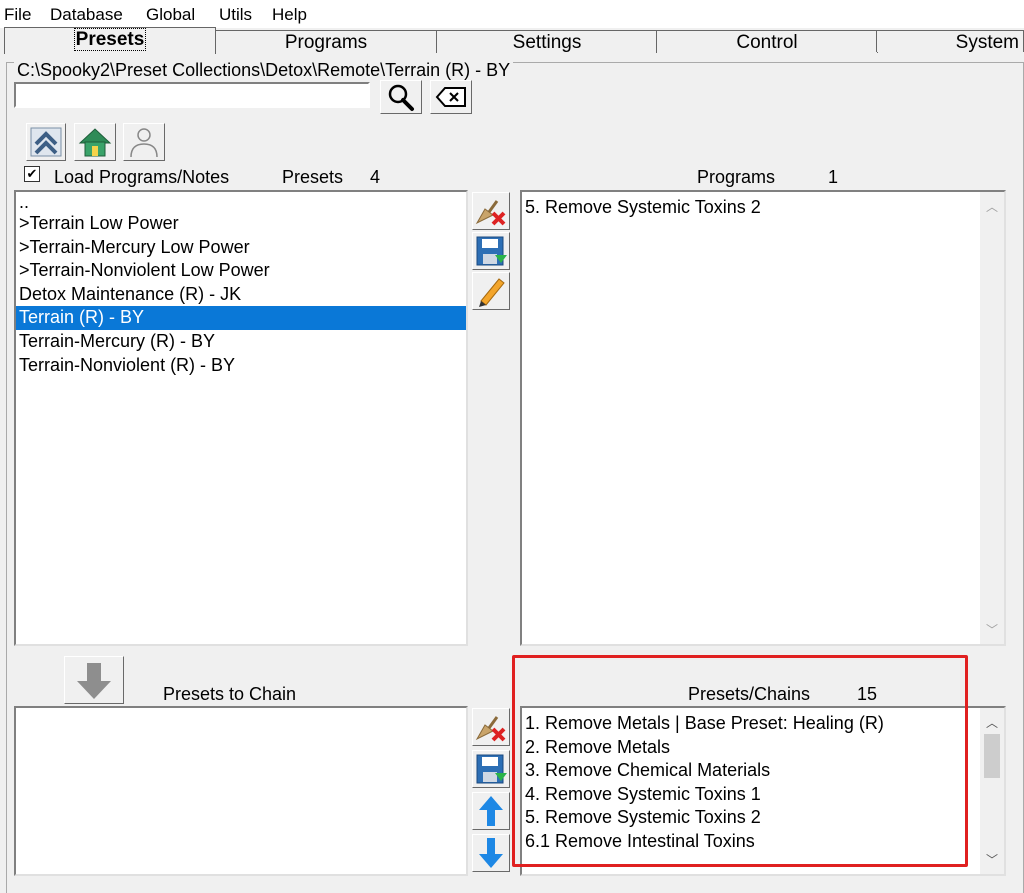  I want to click on user-button, so click(144, 142).